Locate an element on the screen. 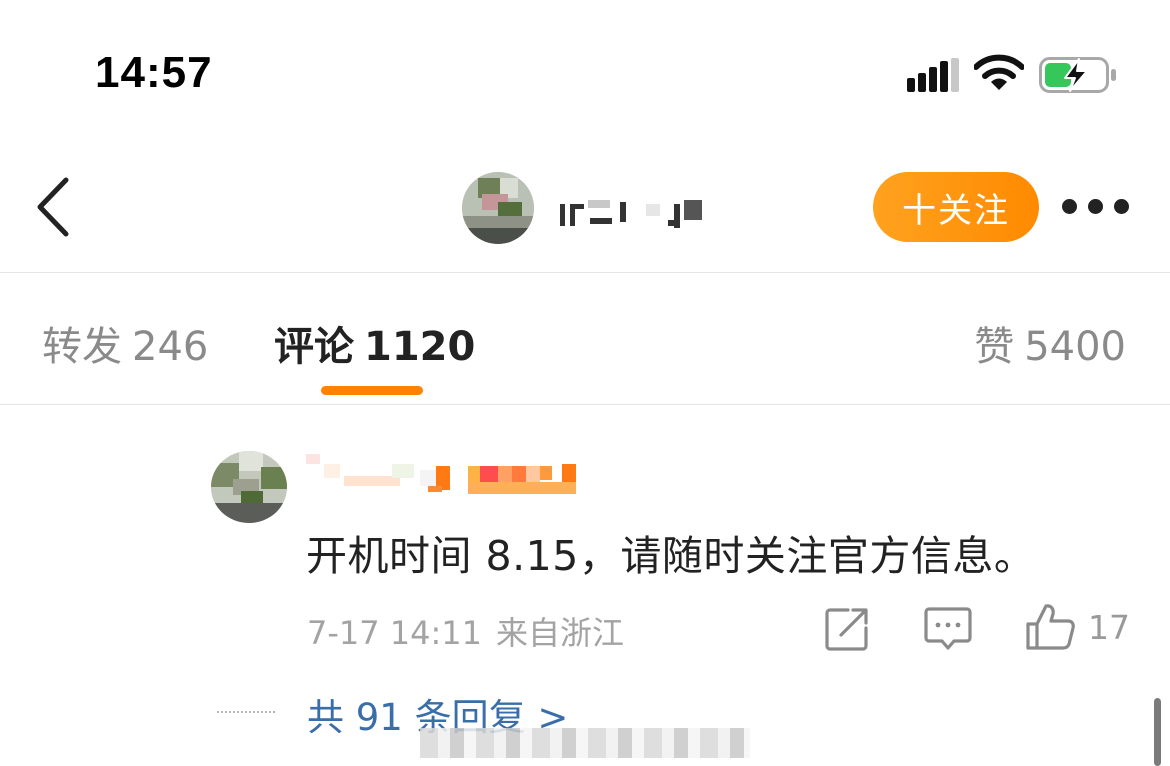  tab-comment: 评论 1120 is located at coordinates (374, 343).